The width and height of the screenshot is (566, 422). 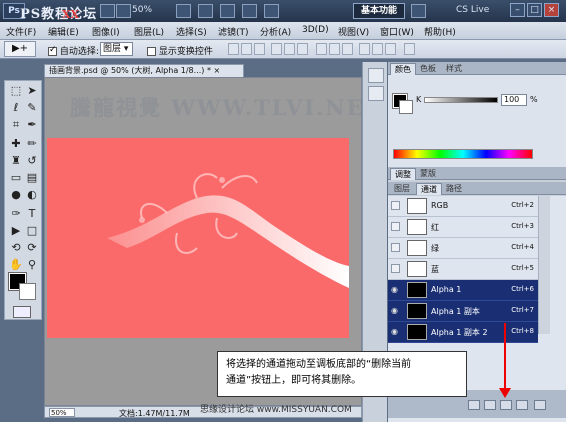 I want to click on channel-row: 红 Ctrl+3, so click(x=463, y=227).